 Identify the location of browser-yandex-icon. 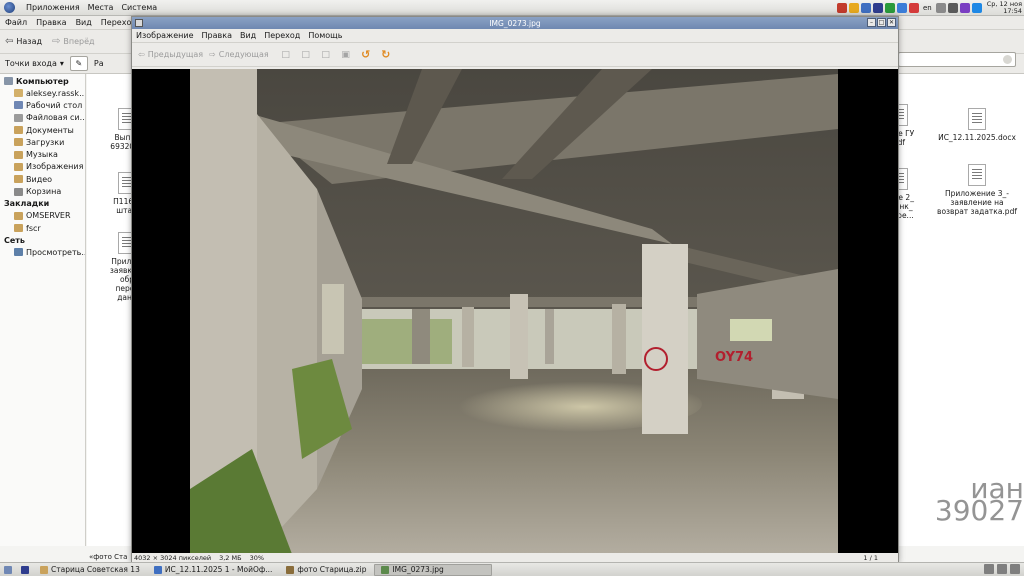
(877, 8).